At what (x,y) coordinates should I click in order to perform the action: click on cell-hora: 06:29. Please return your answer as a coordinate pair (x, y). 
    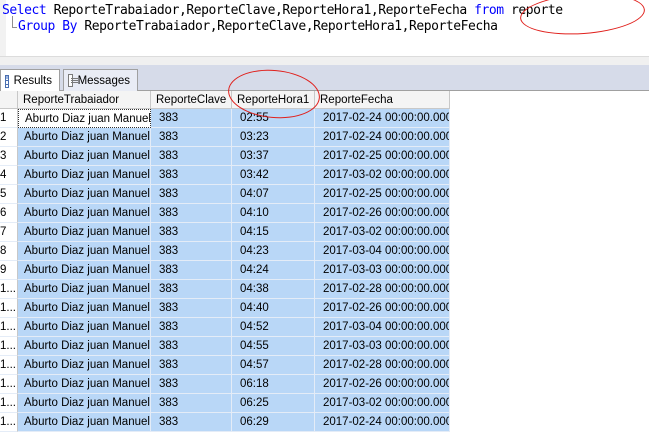
    Looking at the image, I should click on (273, 422).